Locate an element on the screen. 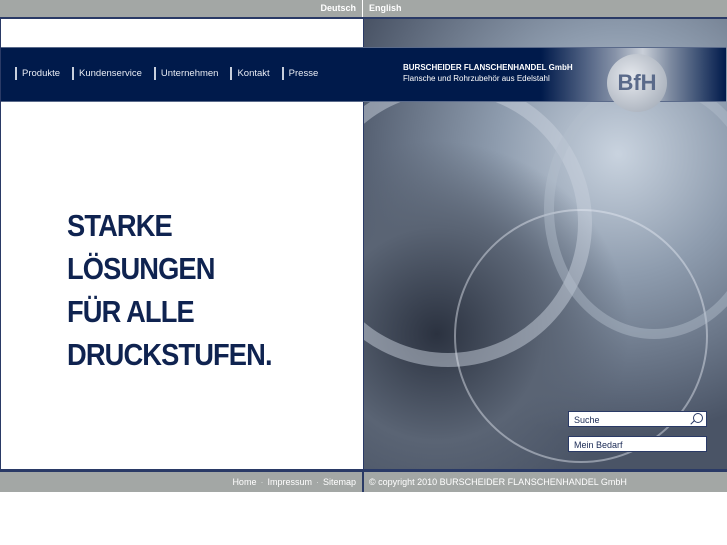 The height and width of the screenshot is (545, 727). company-logo: BfH is located at coordinates (637, 83).